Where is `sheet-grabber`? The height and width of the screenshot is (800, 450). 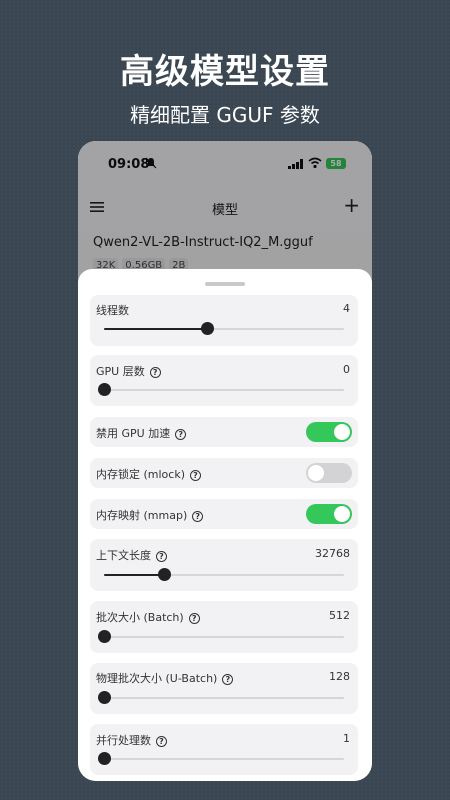
sheet-grabber is located at coordinates (225, 284).